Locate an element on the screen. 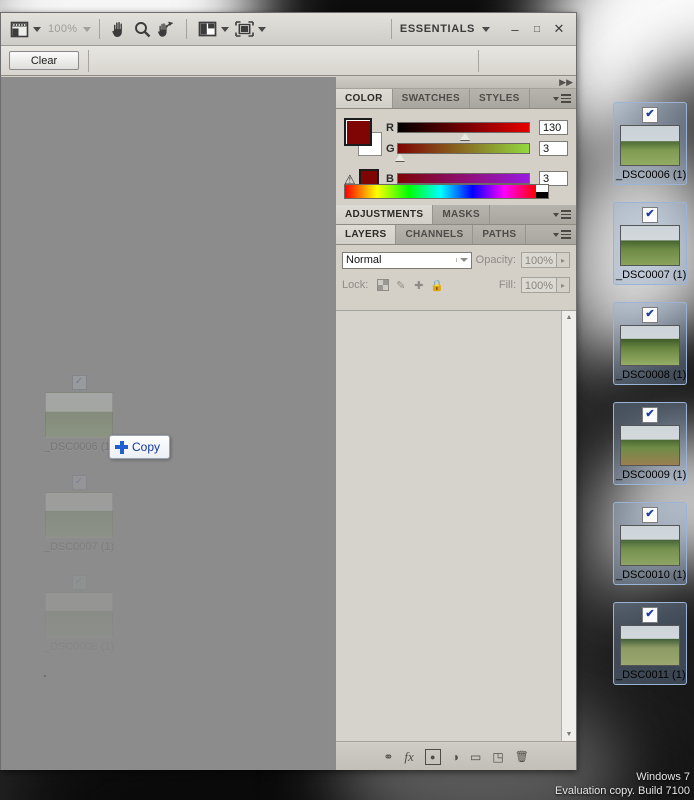  red-channel-label: R is located at coordinates (390, 127).